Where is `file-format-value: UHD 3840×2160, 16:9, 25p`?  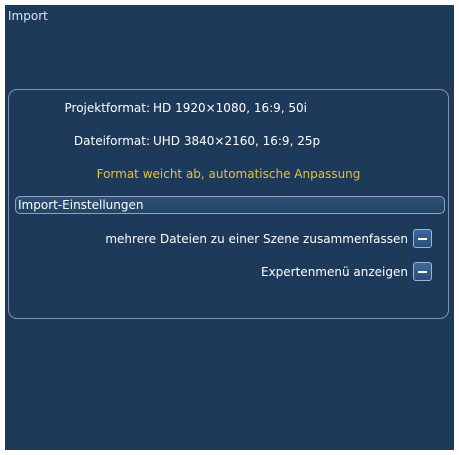 file-format-value: UHD 3840×2160, 16:9, 25p is located at coordinates (237, 141).